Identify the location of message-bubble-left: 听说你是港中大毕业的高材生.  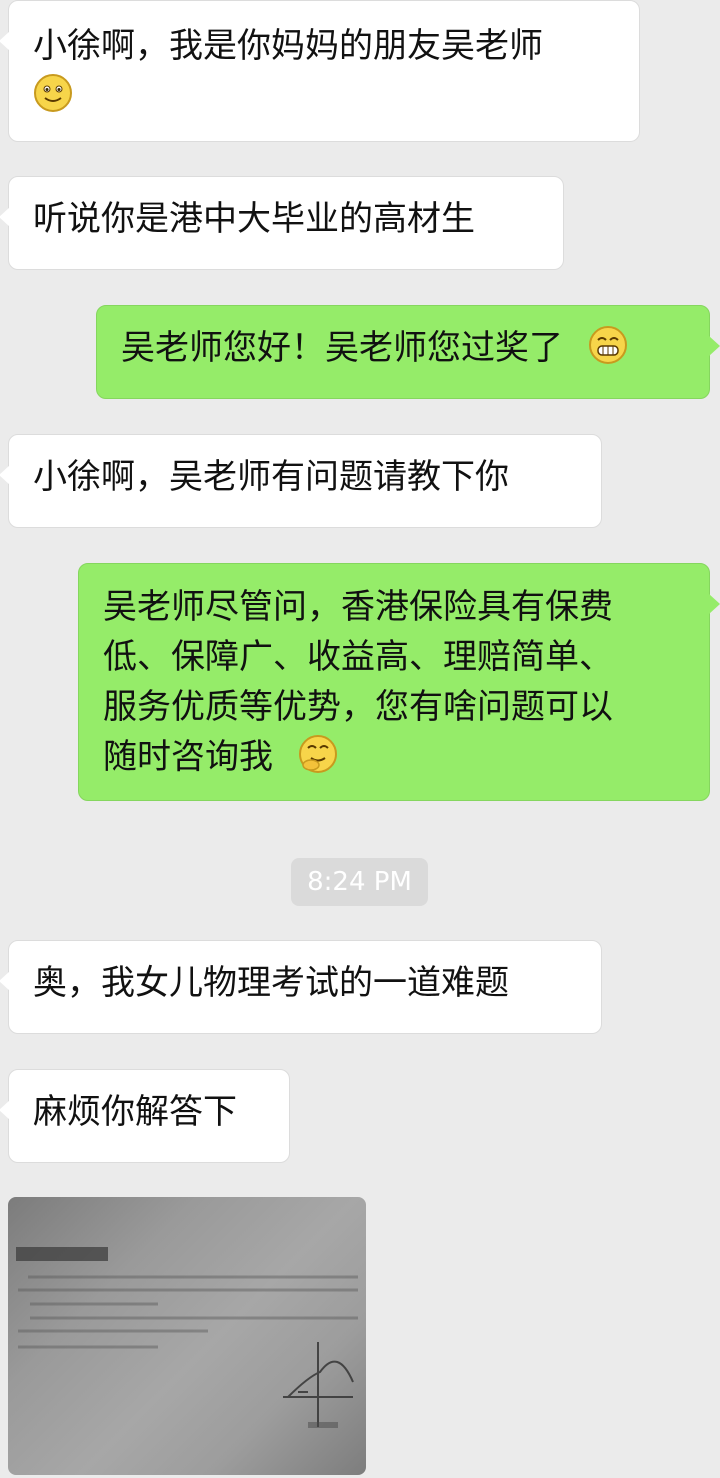
(282, 223).